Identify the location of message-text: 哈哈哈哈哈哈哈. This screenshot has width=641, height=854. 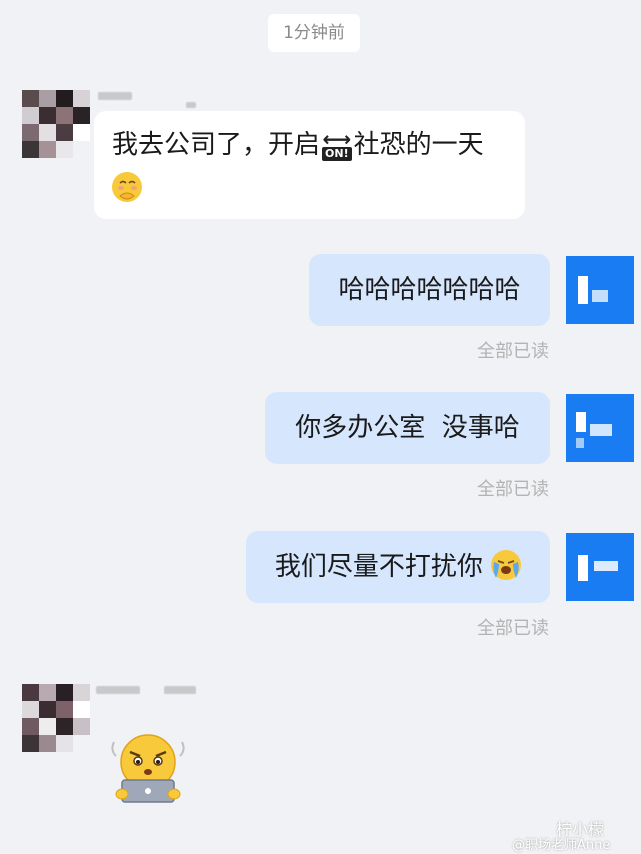
(429, 290).